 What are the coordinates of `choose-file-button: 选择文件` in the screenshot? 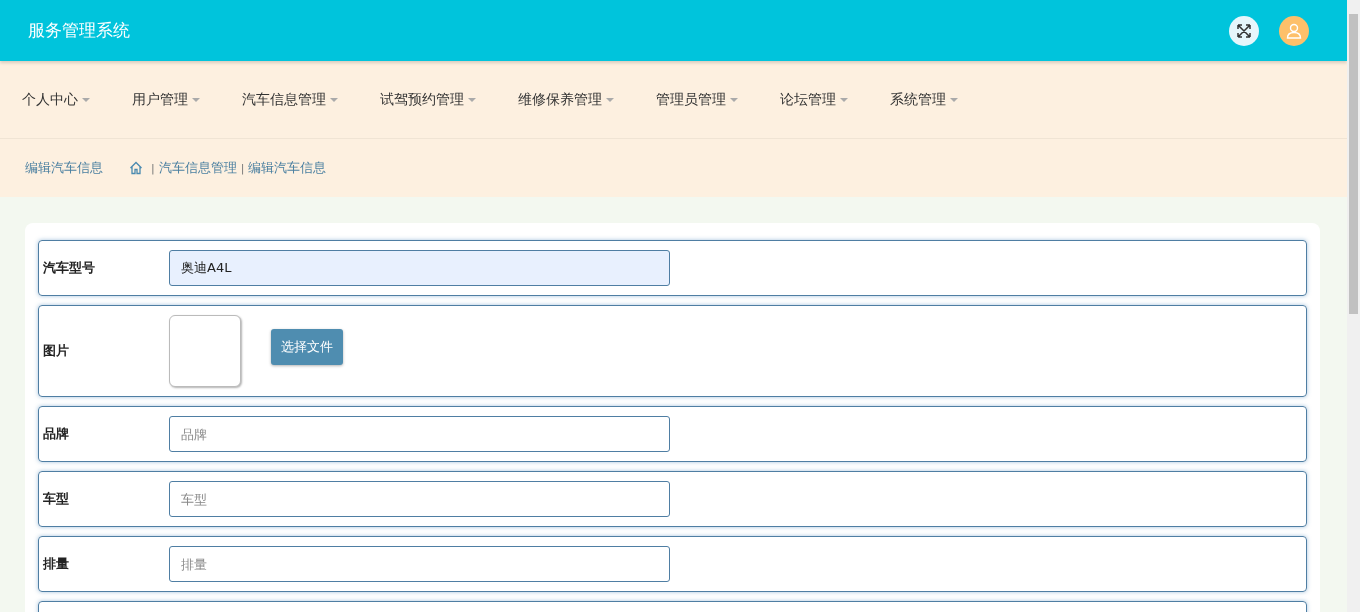 It's located at (307, 347).